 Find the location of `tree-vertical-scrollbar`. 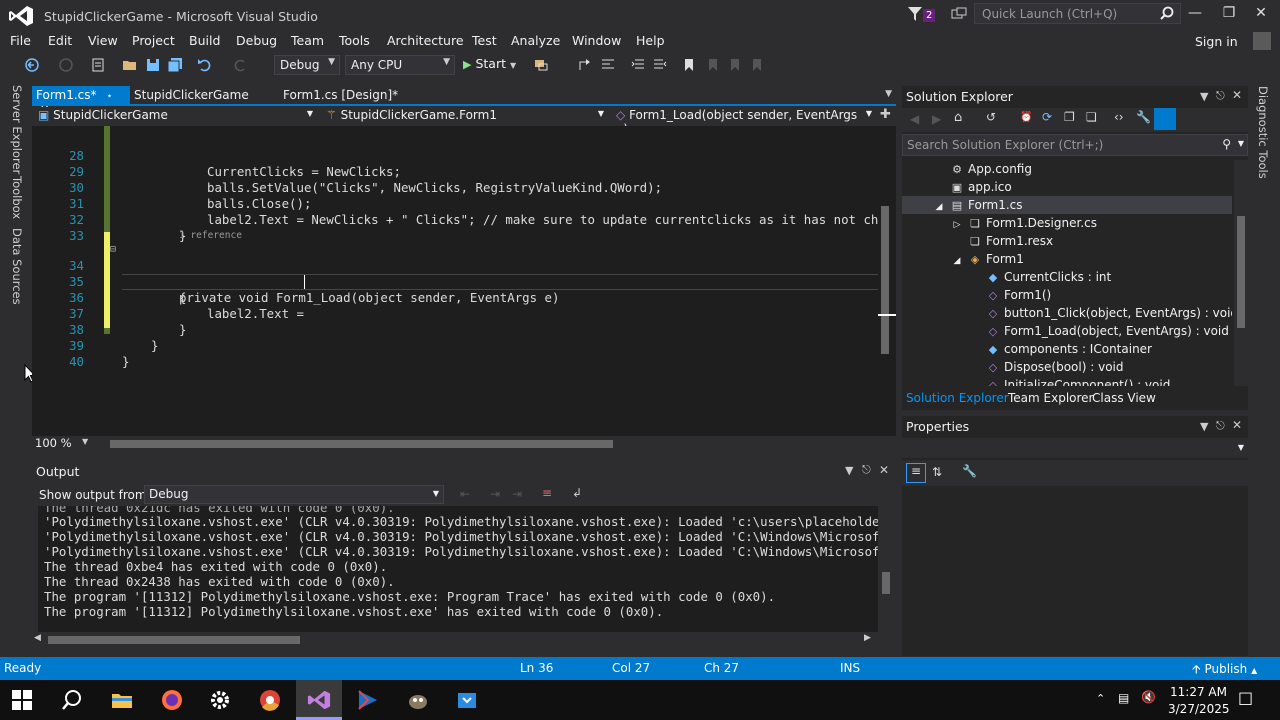

tree-vertical-scrollbar is located at coordinates (1241, 273).